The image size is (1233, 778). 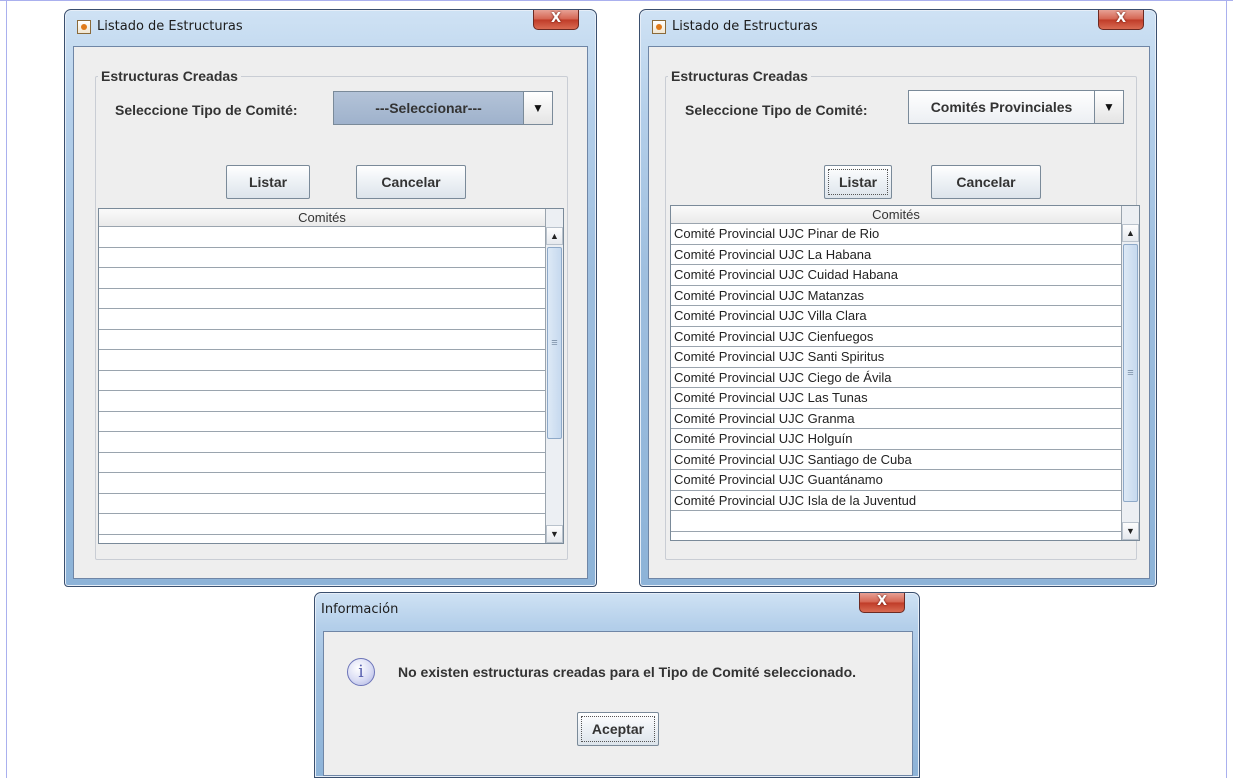 What do you see at coordinates (330, 27) in the screenshot?
I see `left-titlebar: Listado de Estructuras X` at bounding box center [330, 27].